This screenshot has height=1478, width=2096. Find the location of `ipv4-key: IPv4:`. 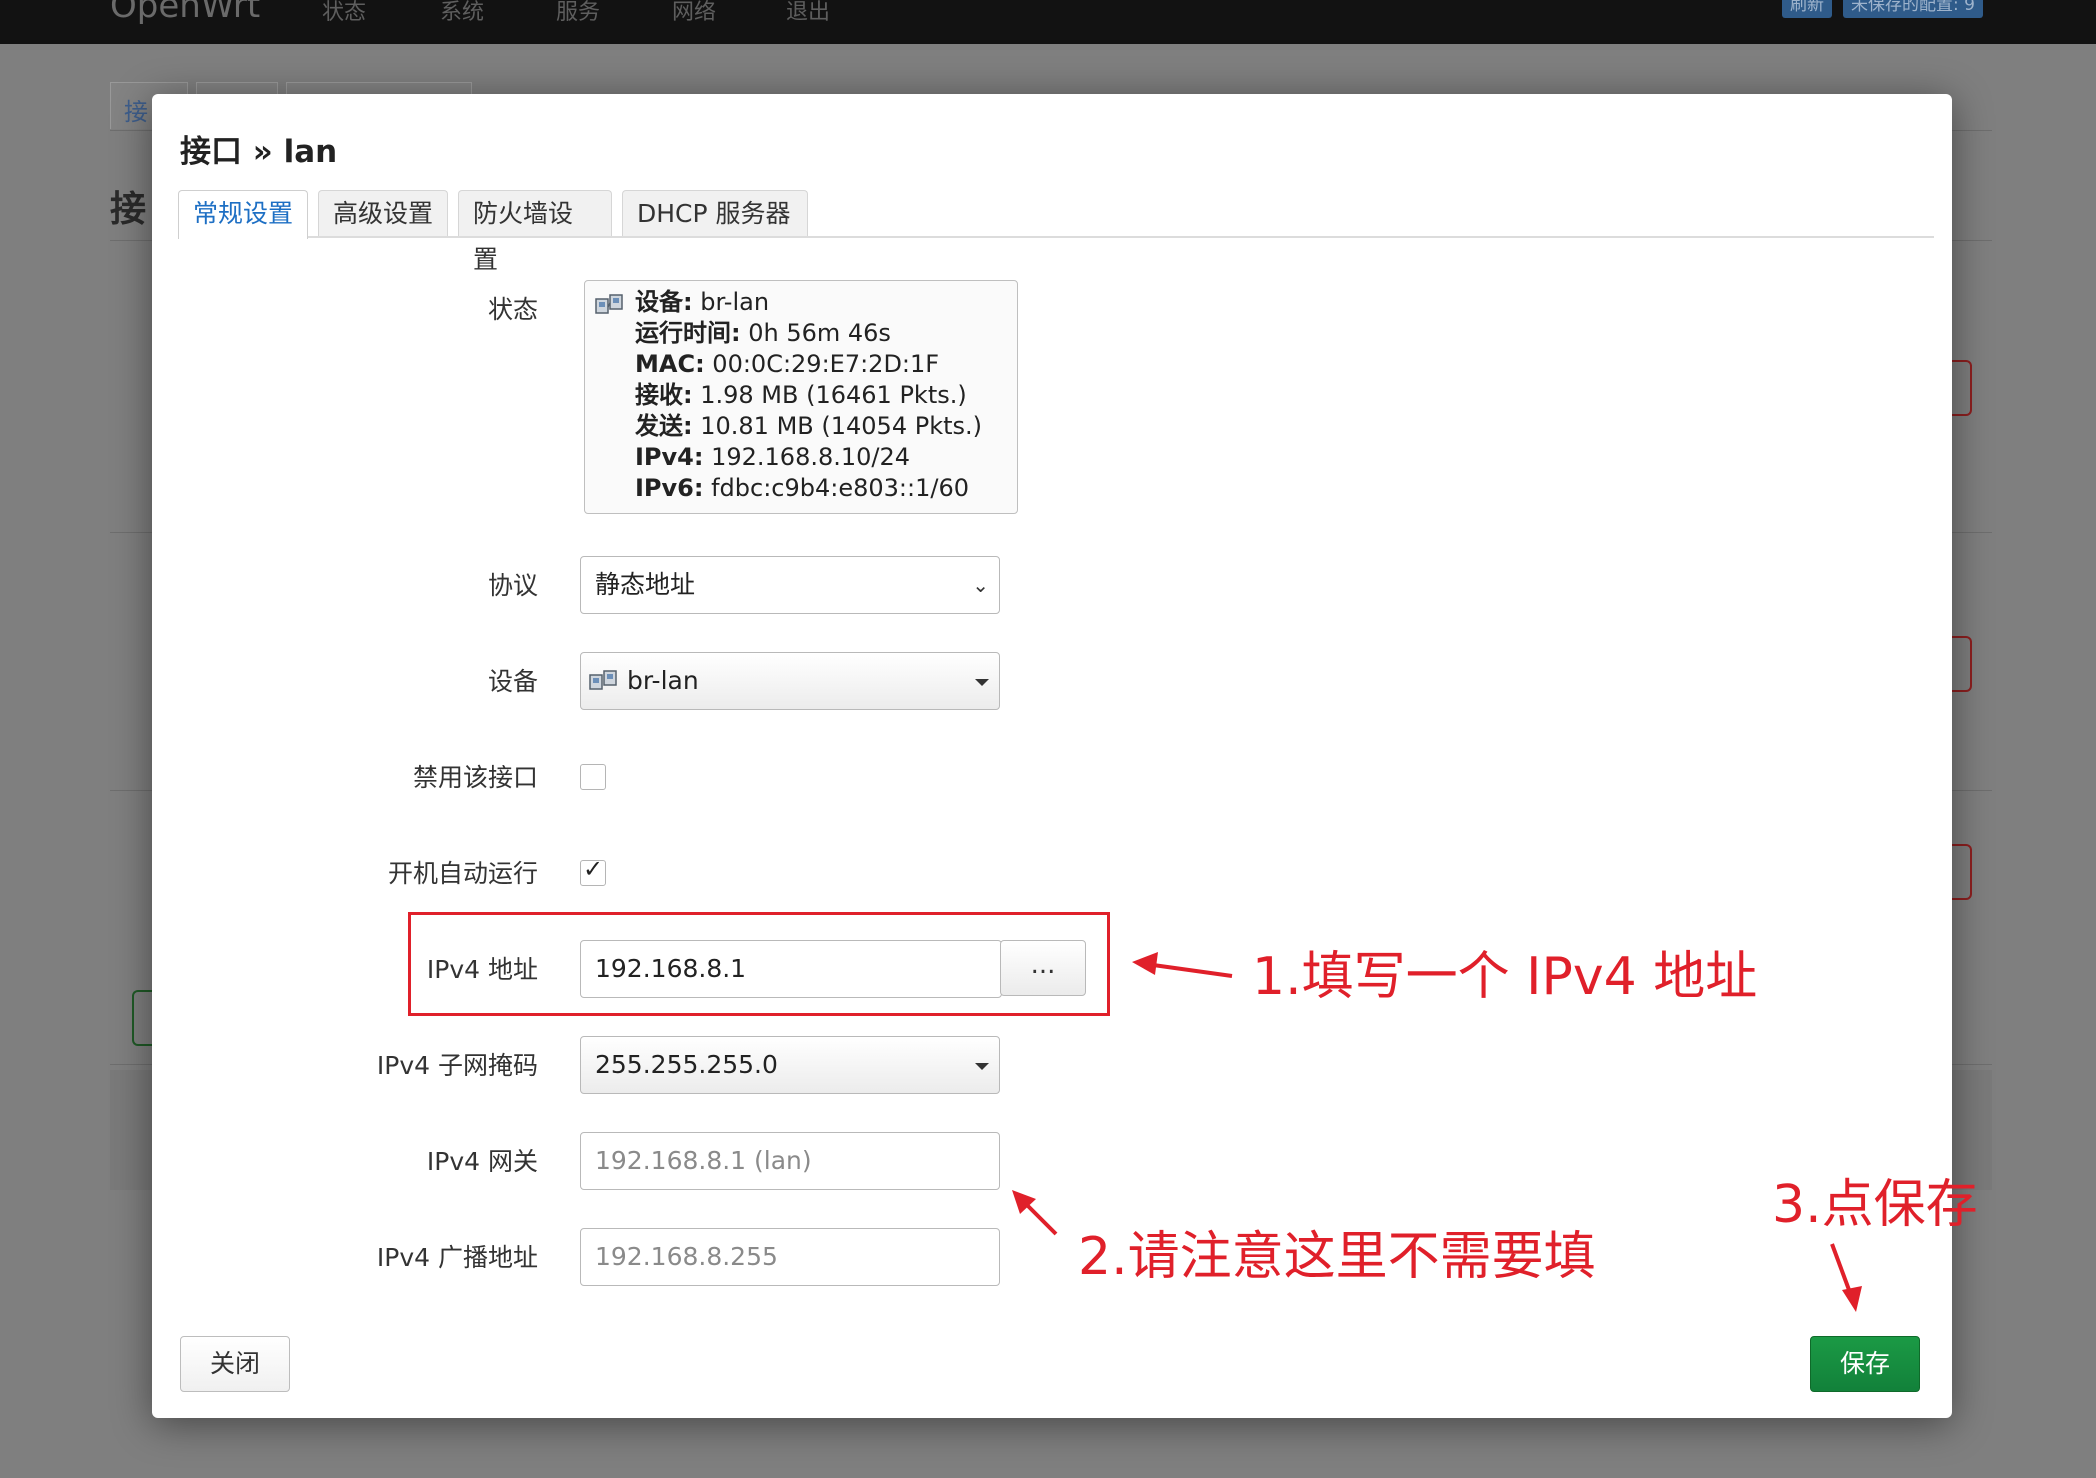

ipv4-key: IPv4: is located at coordinates (669, 457).